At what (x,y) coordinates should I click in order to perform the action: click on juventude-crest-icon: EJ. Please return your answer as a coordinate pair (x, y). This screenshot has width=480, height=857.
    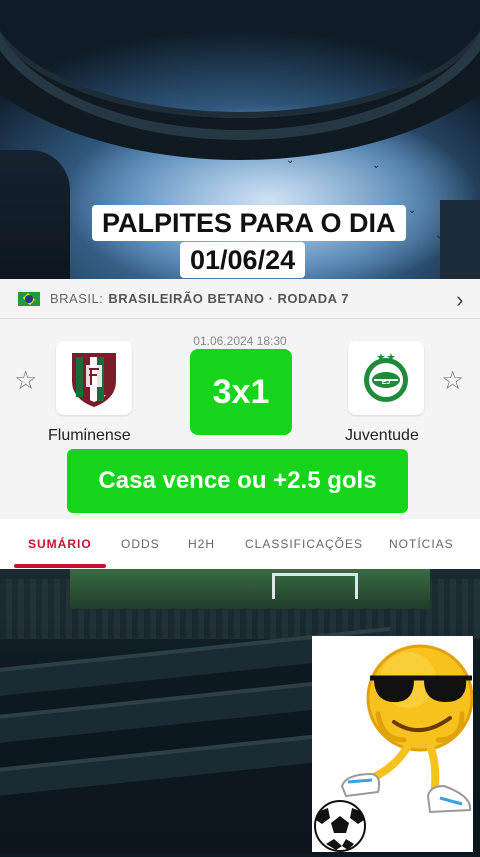
    Looking at the image, I should click on (386, 377).